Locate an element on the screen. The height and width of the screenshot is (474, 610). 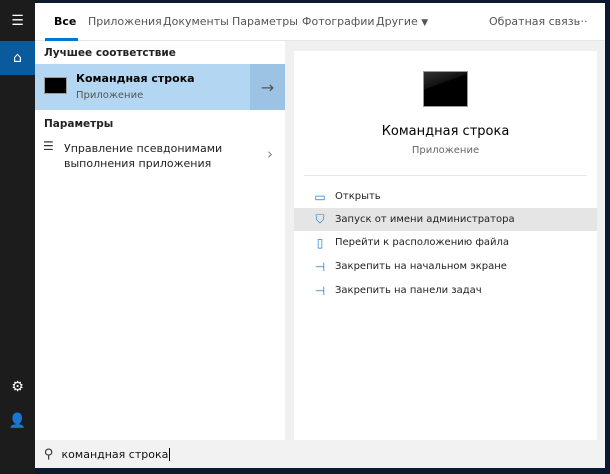
action-pin-taskbar: ⊣ Закрепить на панели задач is located at coordinates (445, 290).